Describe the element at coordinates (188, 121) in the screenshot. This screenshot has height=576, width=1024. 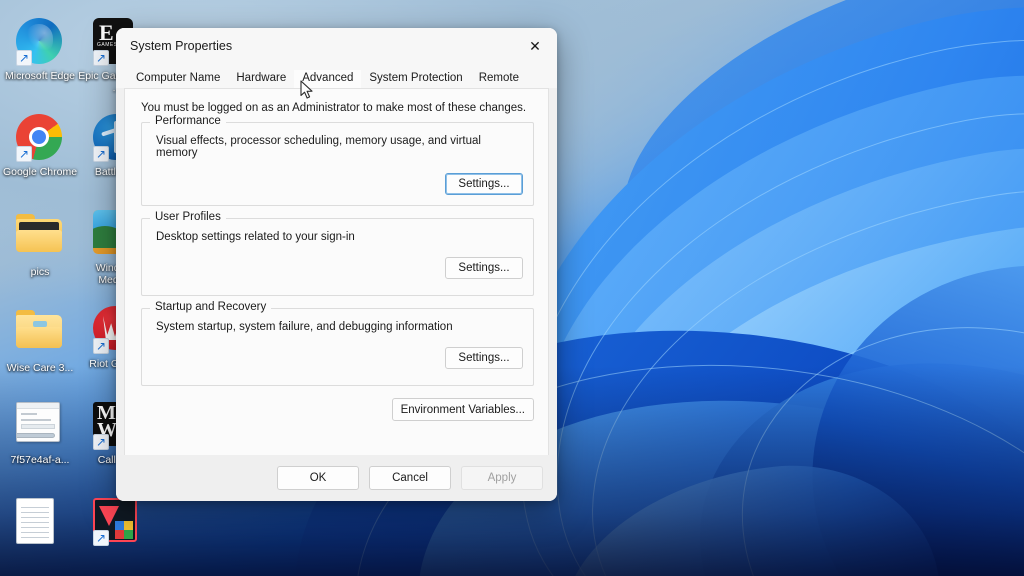
I see `performance-group-title: Performance` at that location.